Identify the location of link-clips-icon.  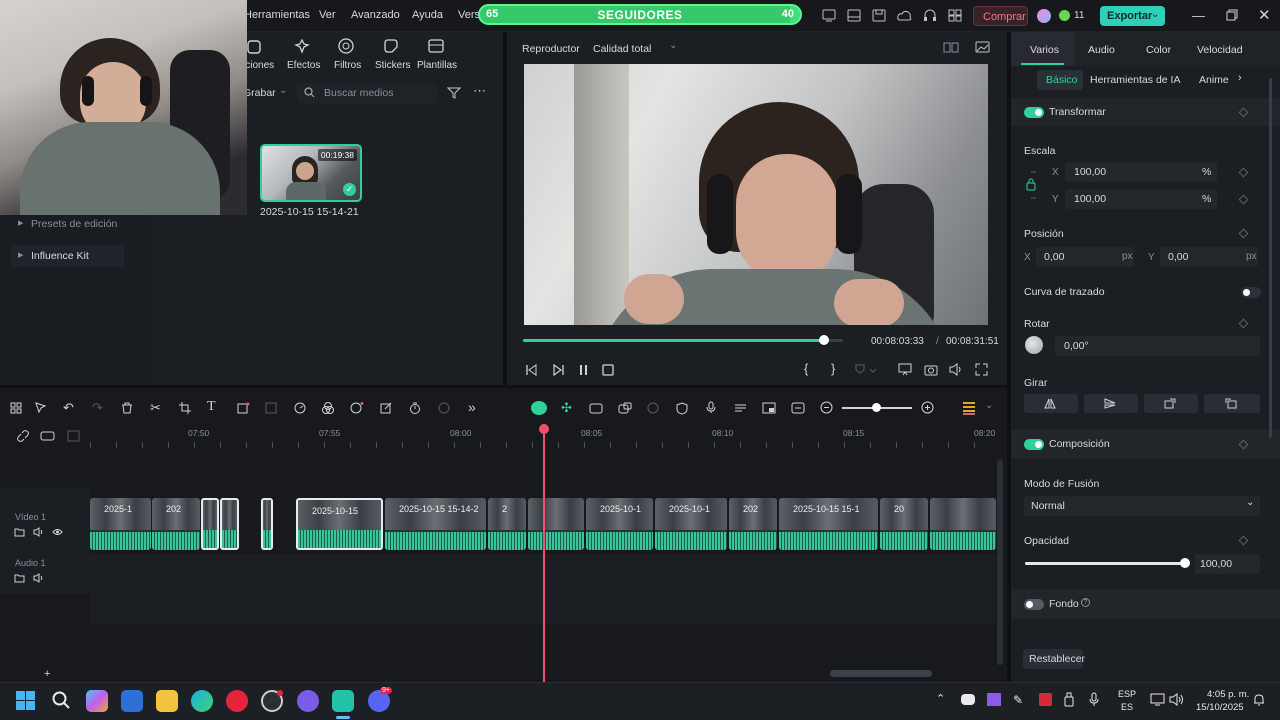
(596, 408).